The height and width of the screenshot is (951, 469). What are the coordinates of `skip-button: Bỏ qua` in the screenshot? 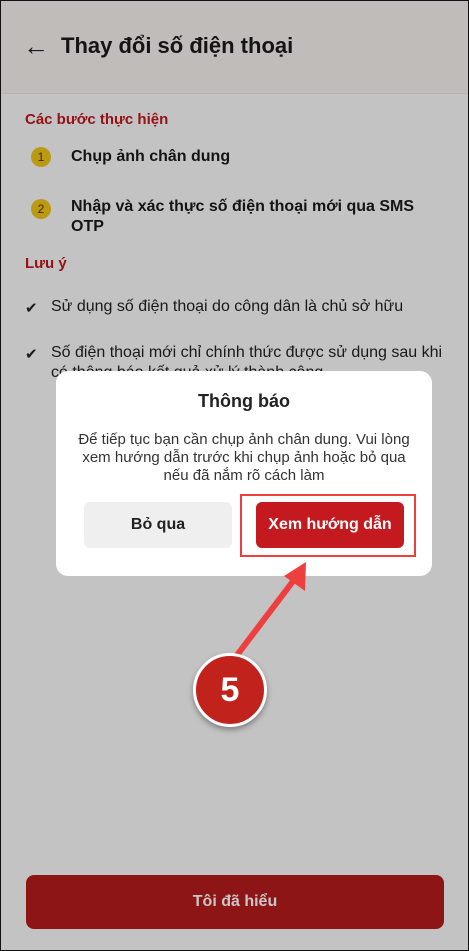 It's located at (158, 525).